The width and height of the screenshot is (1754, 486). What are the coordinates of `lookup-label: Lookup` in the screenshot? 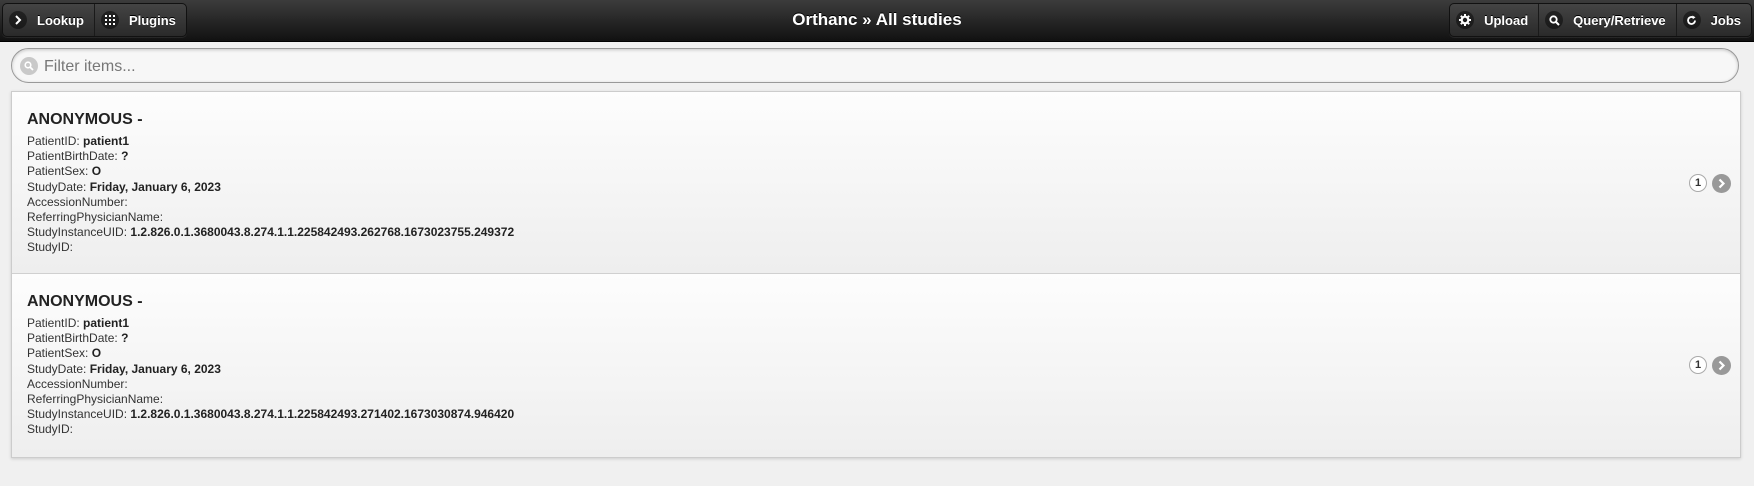 It's located at (60, 20).